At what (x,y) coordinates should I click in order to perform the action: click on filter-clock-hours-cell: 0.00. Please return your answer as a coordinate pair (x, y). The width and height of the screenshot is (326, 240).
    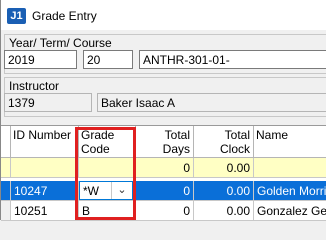
    Looking at the image, I should click on (224, 168).